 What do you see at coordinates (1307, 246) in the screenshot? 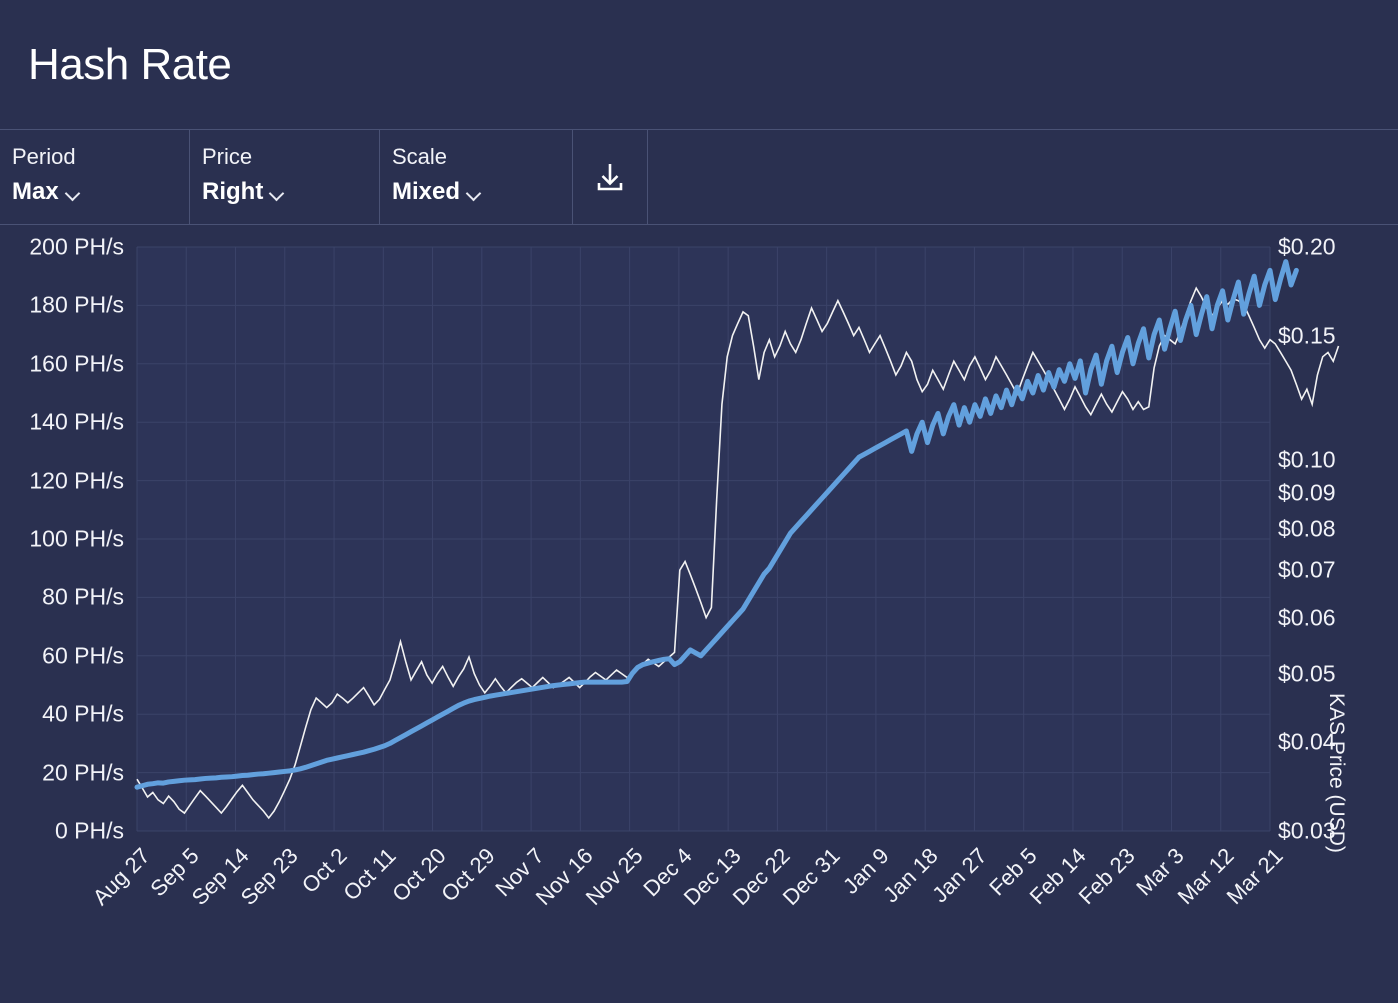
I see `y-axis-right-tick: $0.20` at bounding box center [1307, 246].